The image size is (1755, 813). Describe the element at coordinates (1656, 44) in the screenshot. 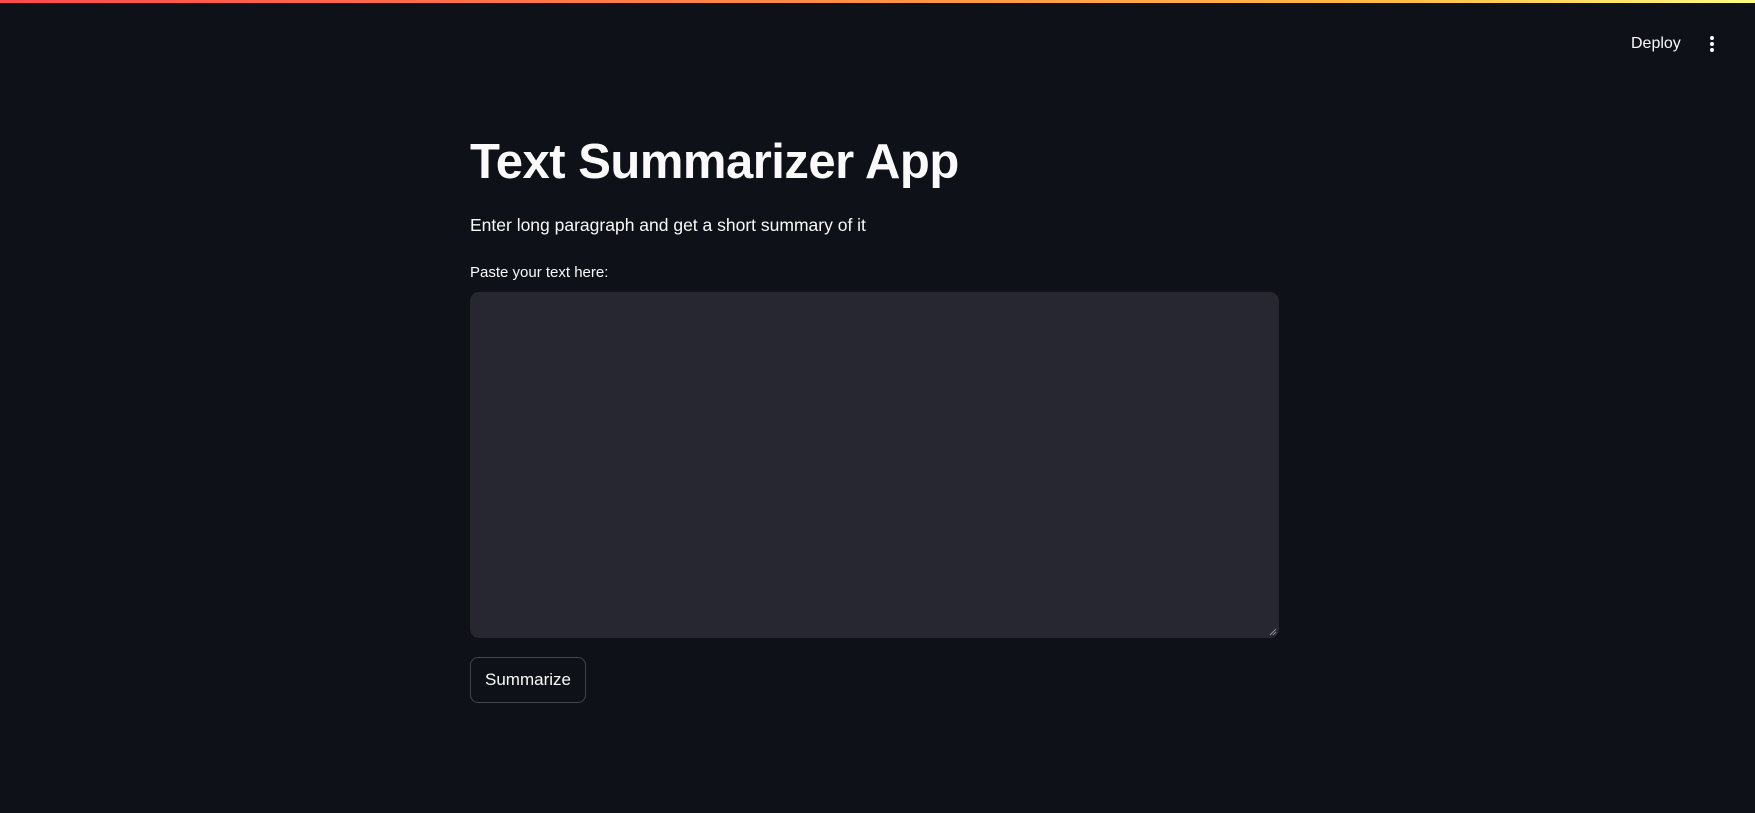

I see `deploy-button: Deploy` at that location.